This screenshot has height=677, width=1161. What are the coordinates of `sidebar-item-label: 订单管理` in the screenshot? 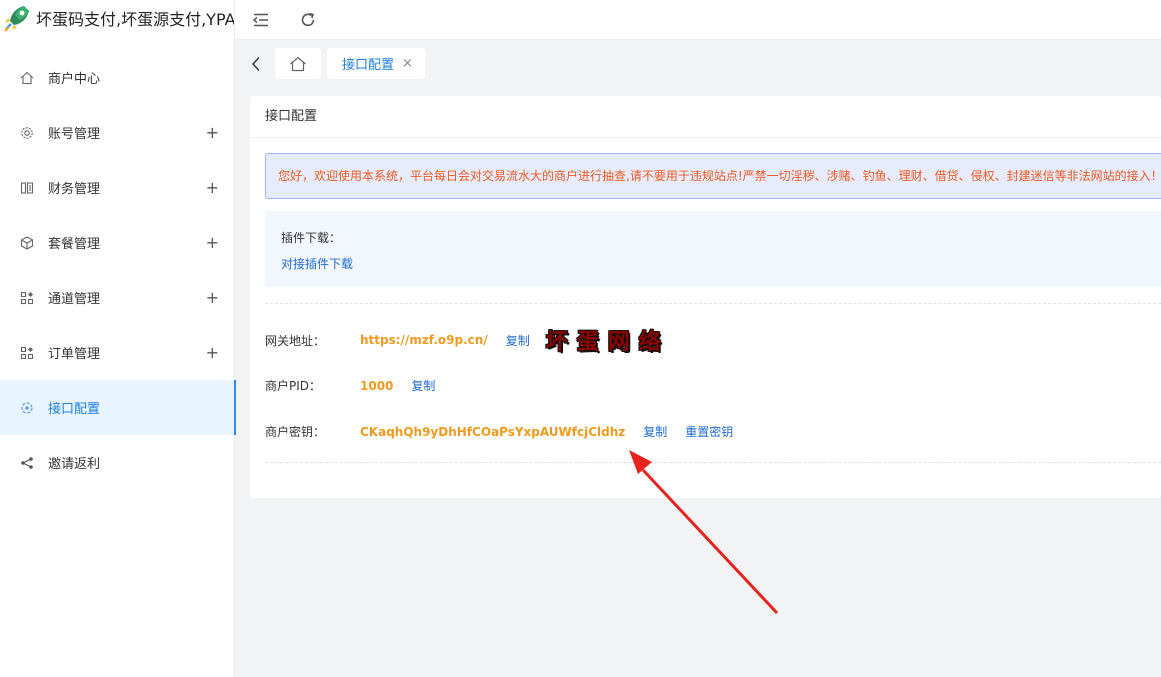 It's located at (74, 354).